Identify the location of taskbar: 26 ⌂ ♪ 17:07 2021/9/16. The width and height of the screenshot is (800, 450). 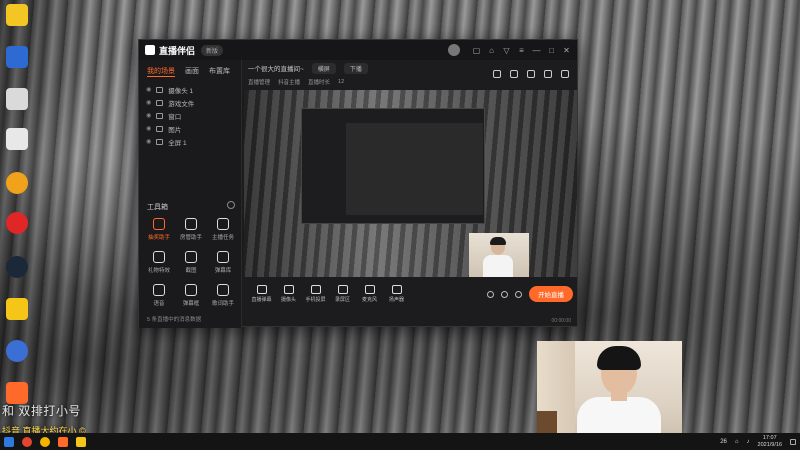
(400, 441).